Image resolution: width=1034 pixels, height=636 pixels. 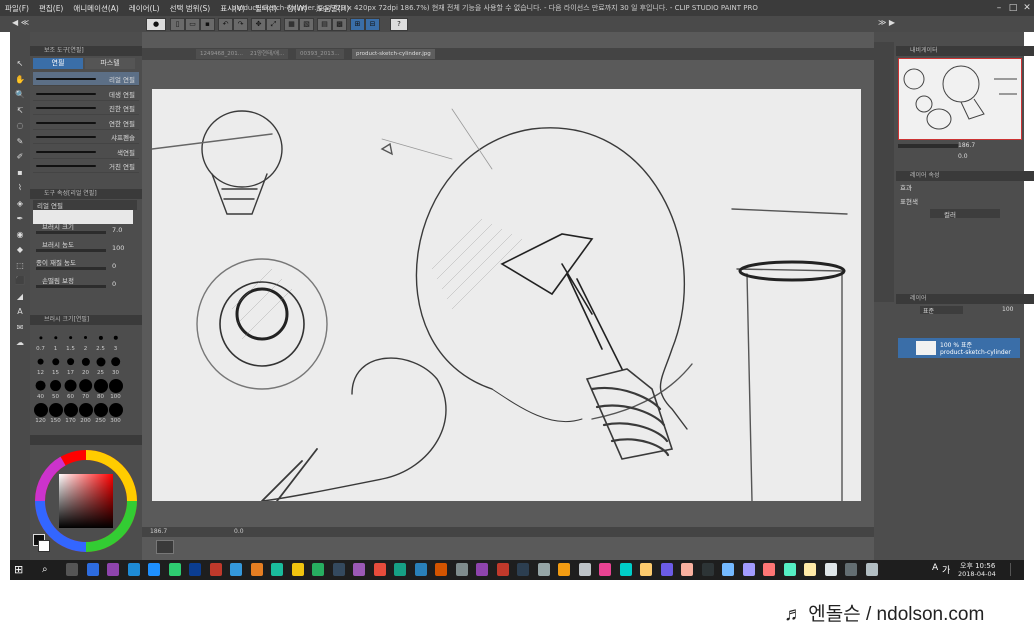 What do you see at coordinates (55, 389) in the screenshot?
I see `brush-size-cell: 50` at bounding box center [55, 389].